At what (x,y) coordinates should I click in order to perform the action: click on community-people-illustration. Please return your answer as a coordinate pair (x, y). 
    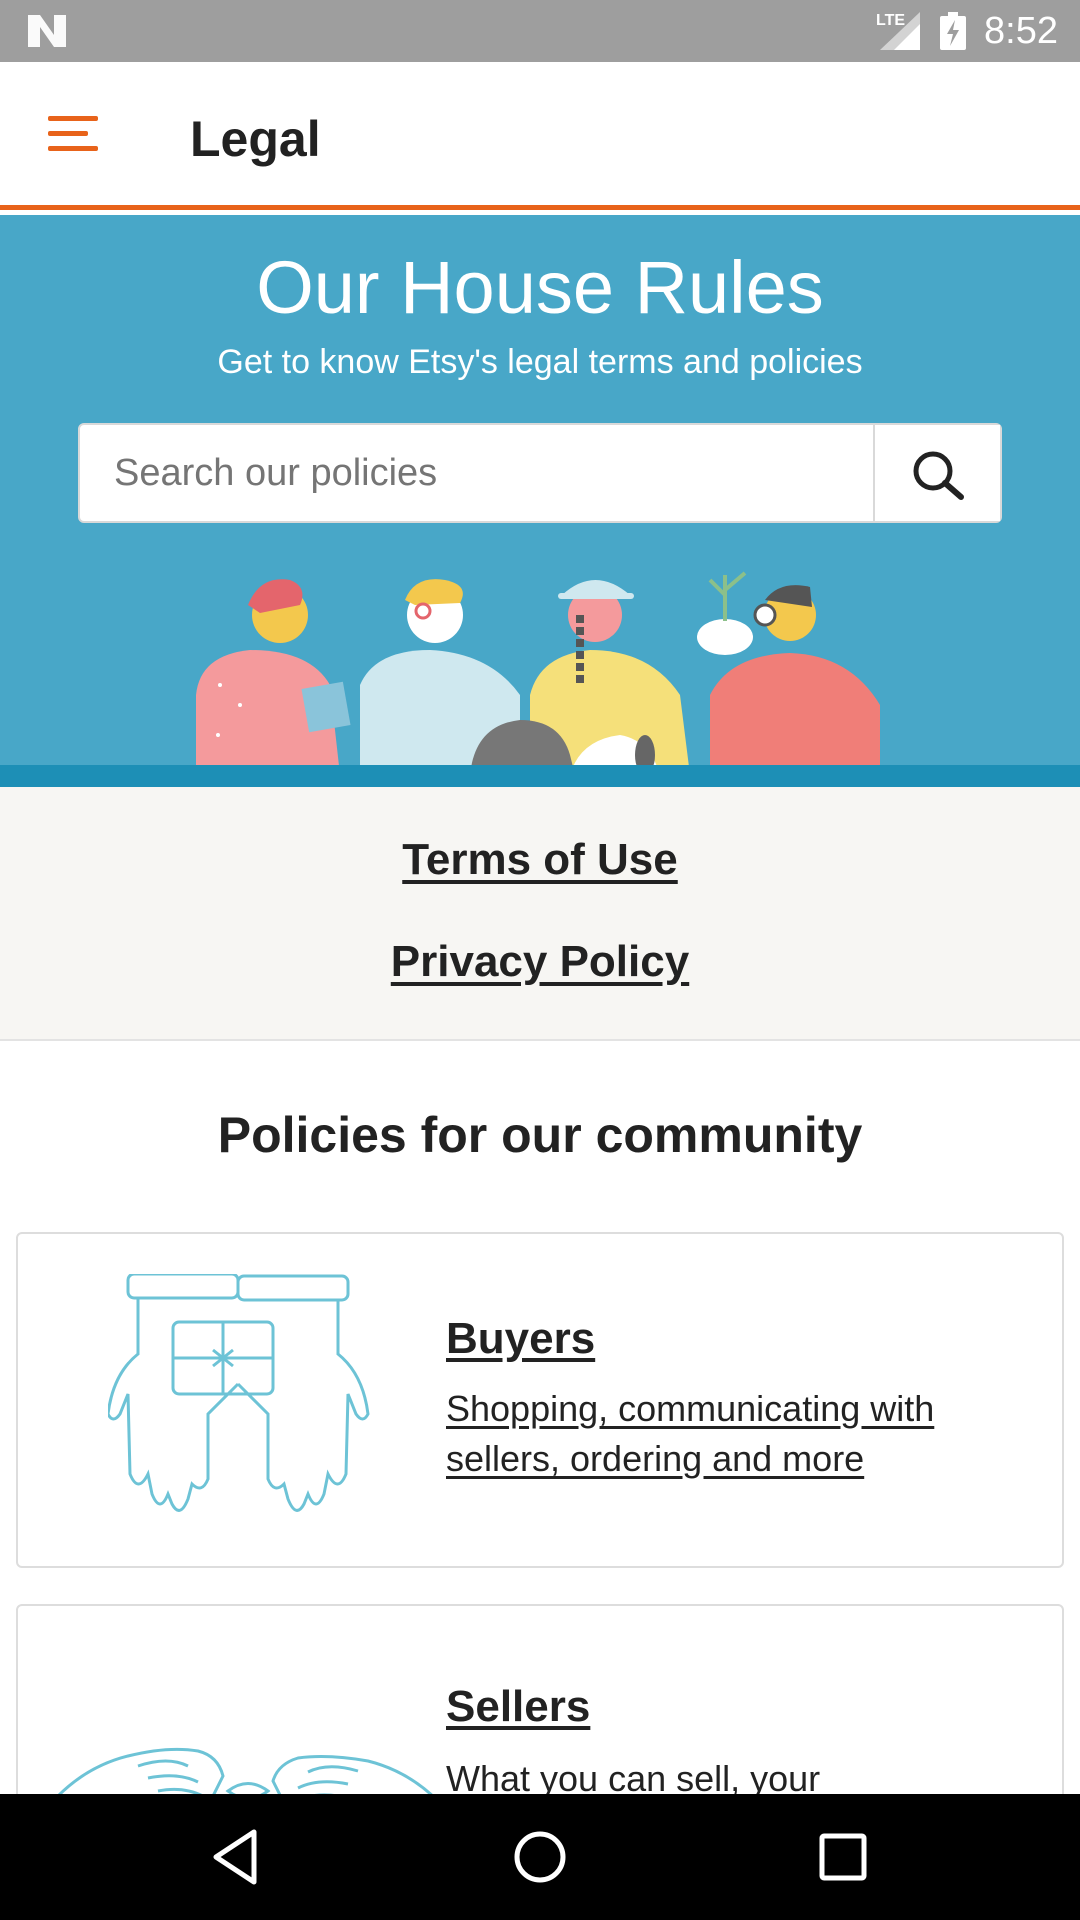
    Looking at the image, I should click on (538, 673).